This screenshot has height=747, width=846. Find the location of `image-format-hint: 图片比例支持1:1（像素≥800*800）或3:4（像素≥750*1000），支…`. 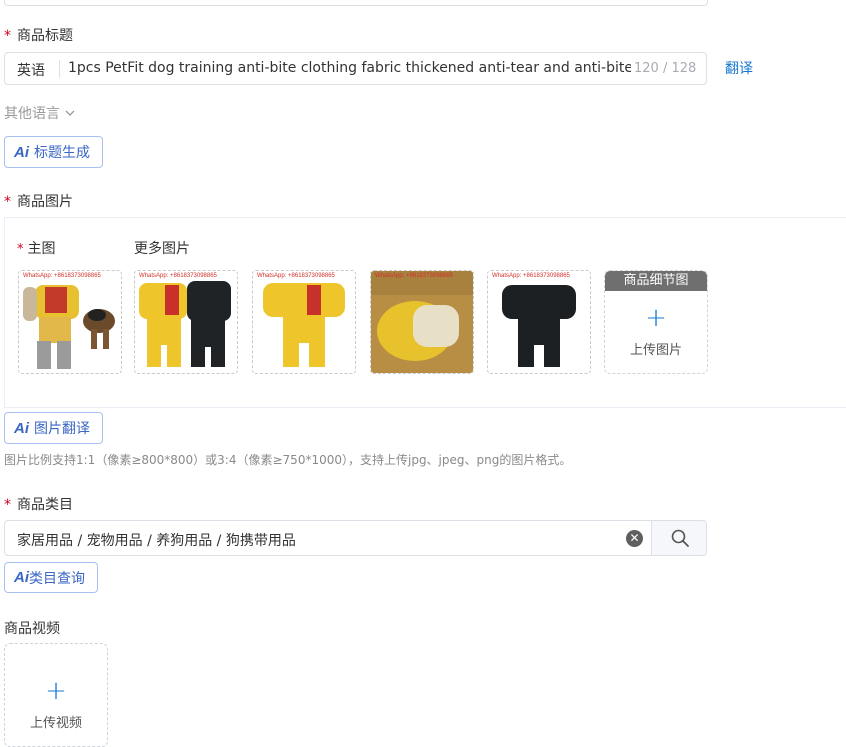

image-format-hint: 图片比例支持1:1（像素≥800*800）或3:4（像素≥750*1000），支… is located at coordinates (288, 460).